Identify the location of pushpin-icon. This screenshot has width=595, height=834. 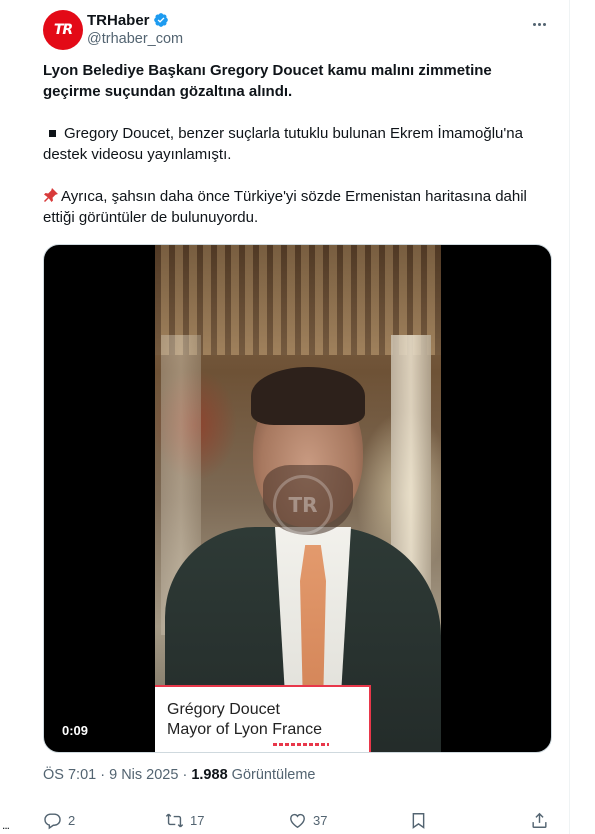
(51, 195).